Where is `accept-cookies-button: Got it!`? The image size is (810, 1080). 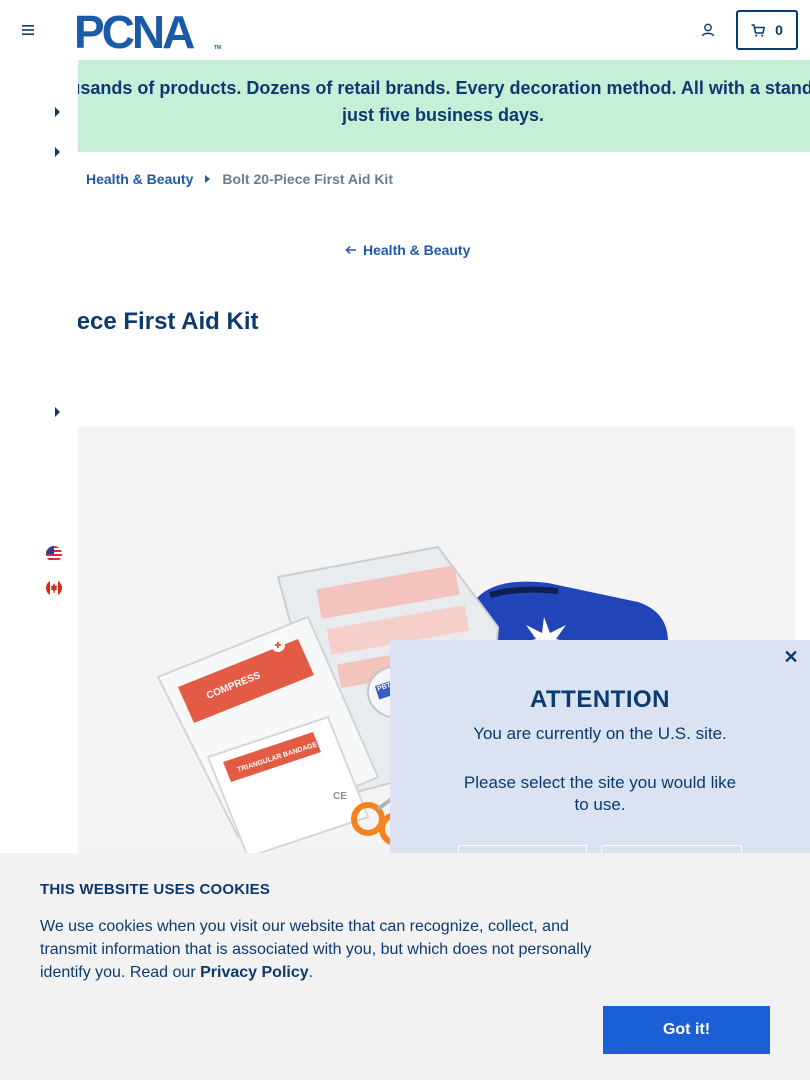 accept-cookies-button: Got it! is located at coordinates (686, 1030).